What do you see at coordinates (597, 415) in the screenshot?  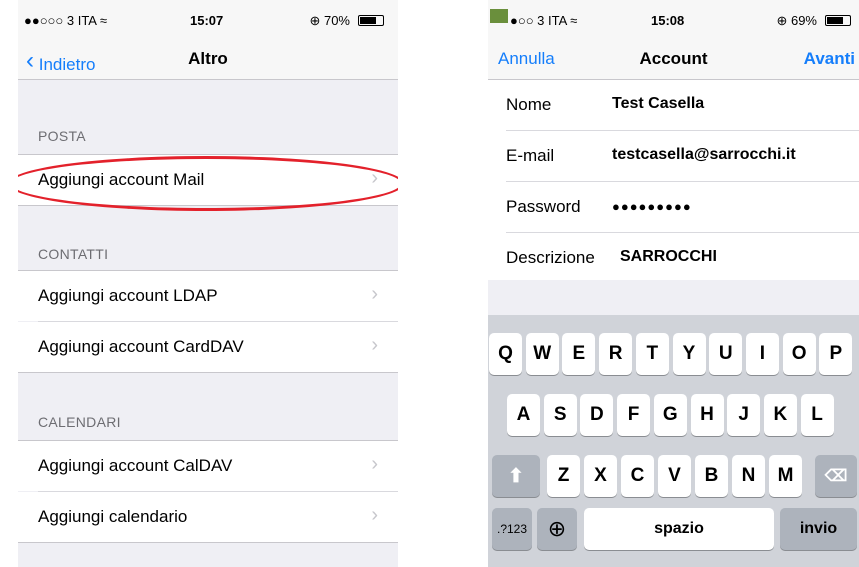 I see `key: D` at bounding box center [597, 415].